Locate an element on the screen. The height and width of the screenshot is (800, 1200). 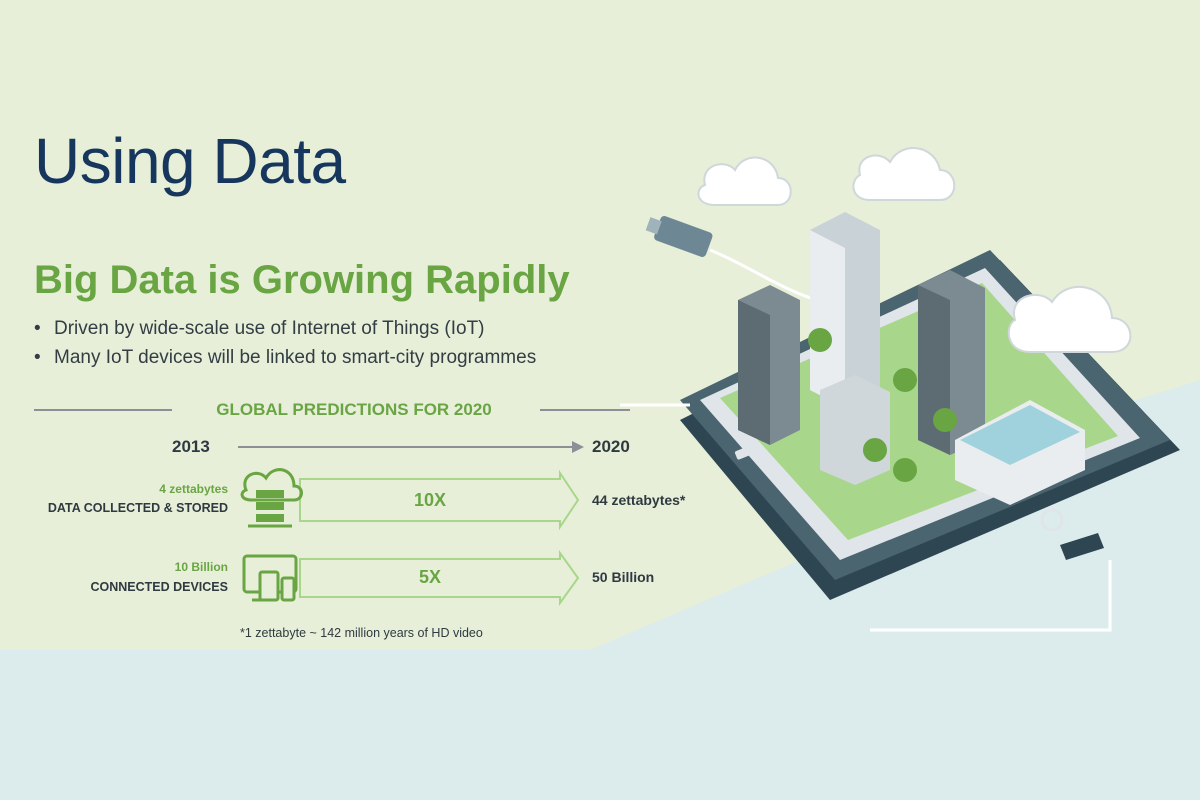
row-category: DATA COLLECTED & STORED is located at coordinates (137, 508).